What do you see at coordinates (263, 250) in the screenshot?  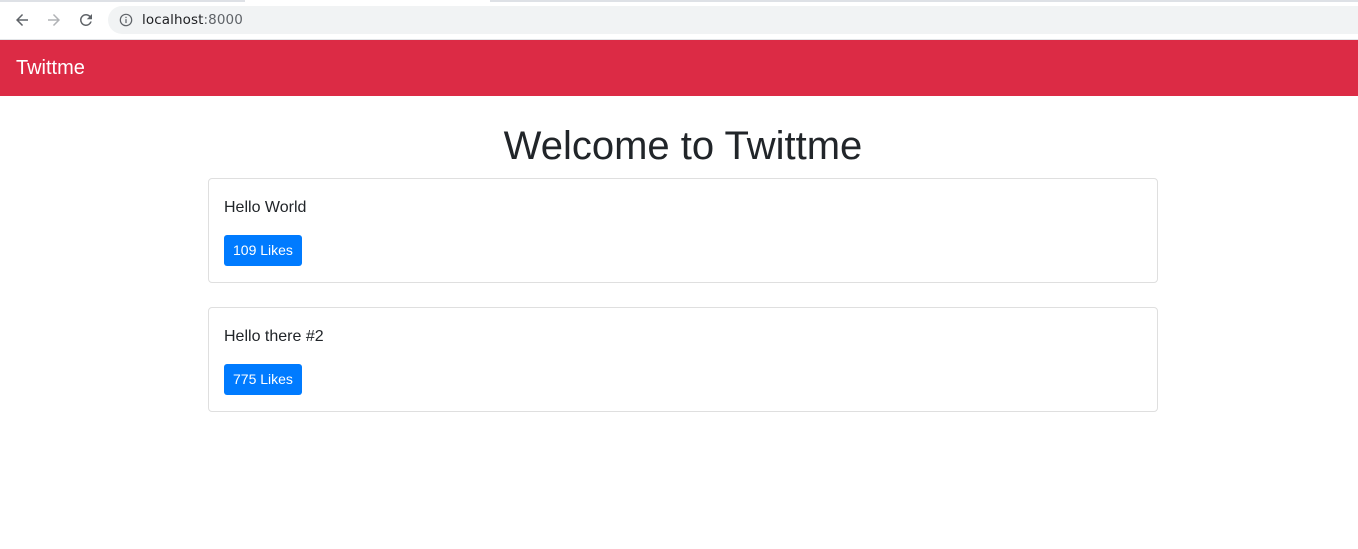 I see `like-button: 109 Likes` at bounding box center [263, 250].